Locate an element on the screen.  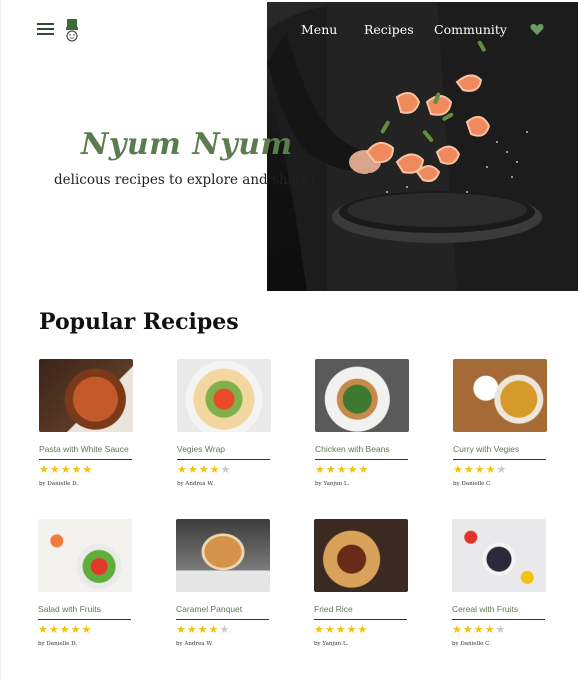
nav-community-link: Community is located at coordinates (470, 29).